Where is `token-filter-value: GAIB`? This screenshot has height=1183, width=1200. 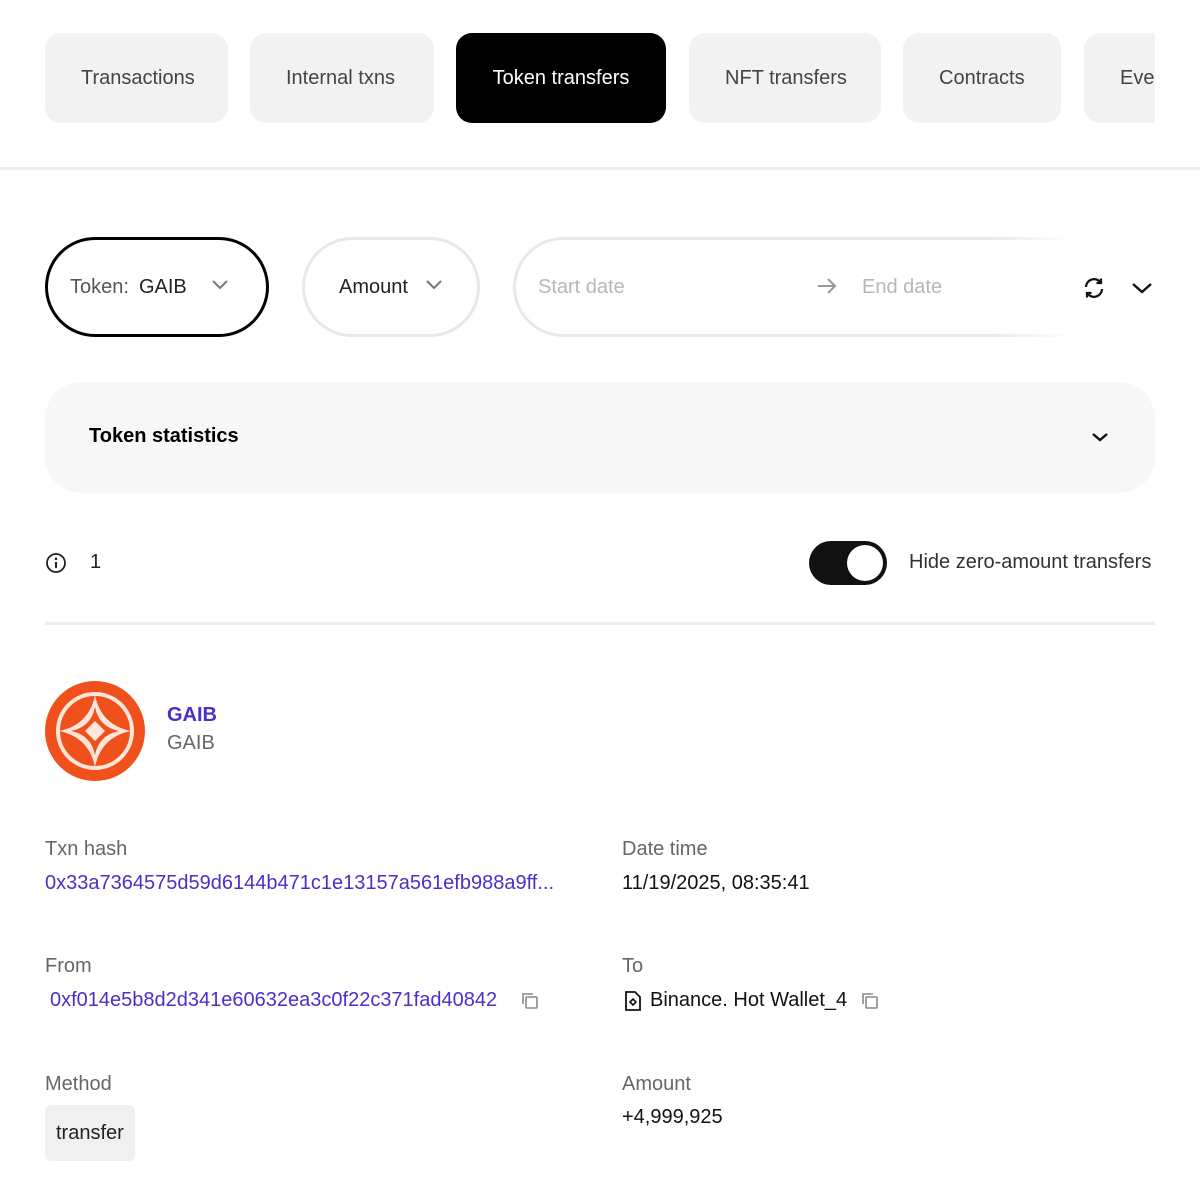 token-filter-value: GAIB is located at coordinates (162, 286).